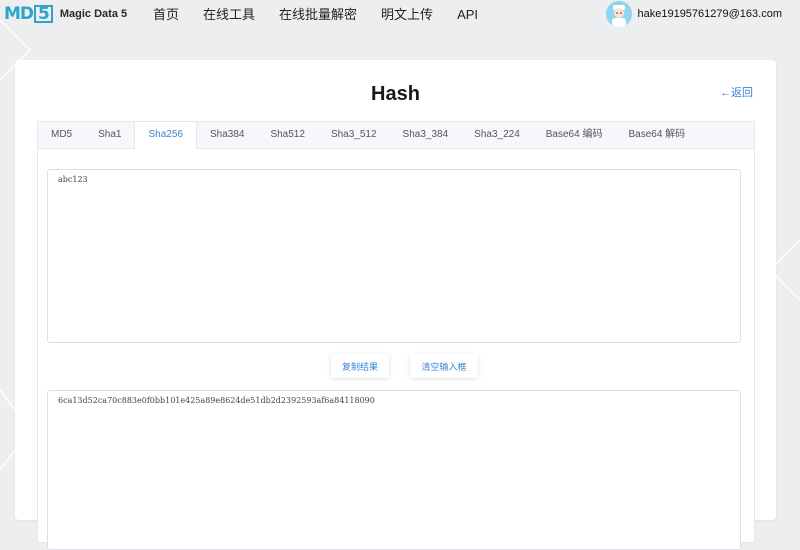  Describe the element at coordinates (360, 366) in the screenshot. I see `copy-result-button: 复制结果` at that location.